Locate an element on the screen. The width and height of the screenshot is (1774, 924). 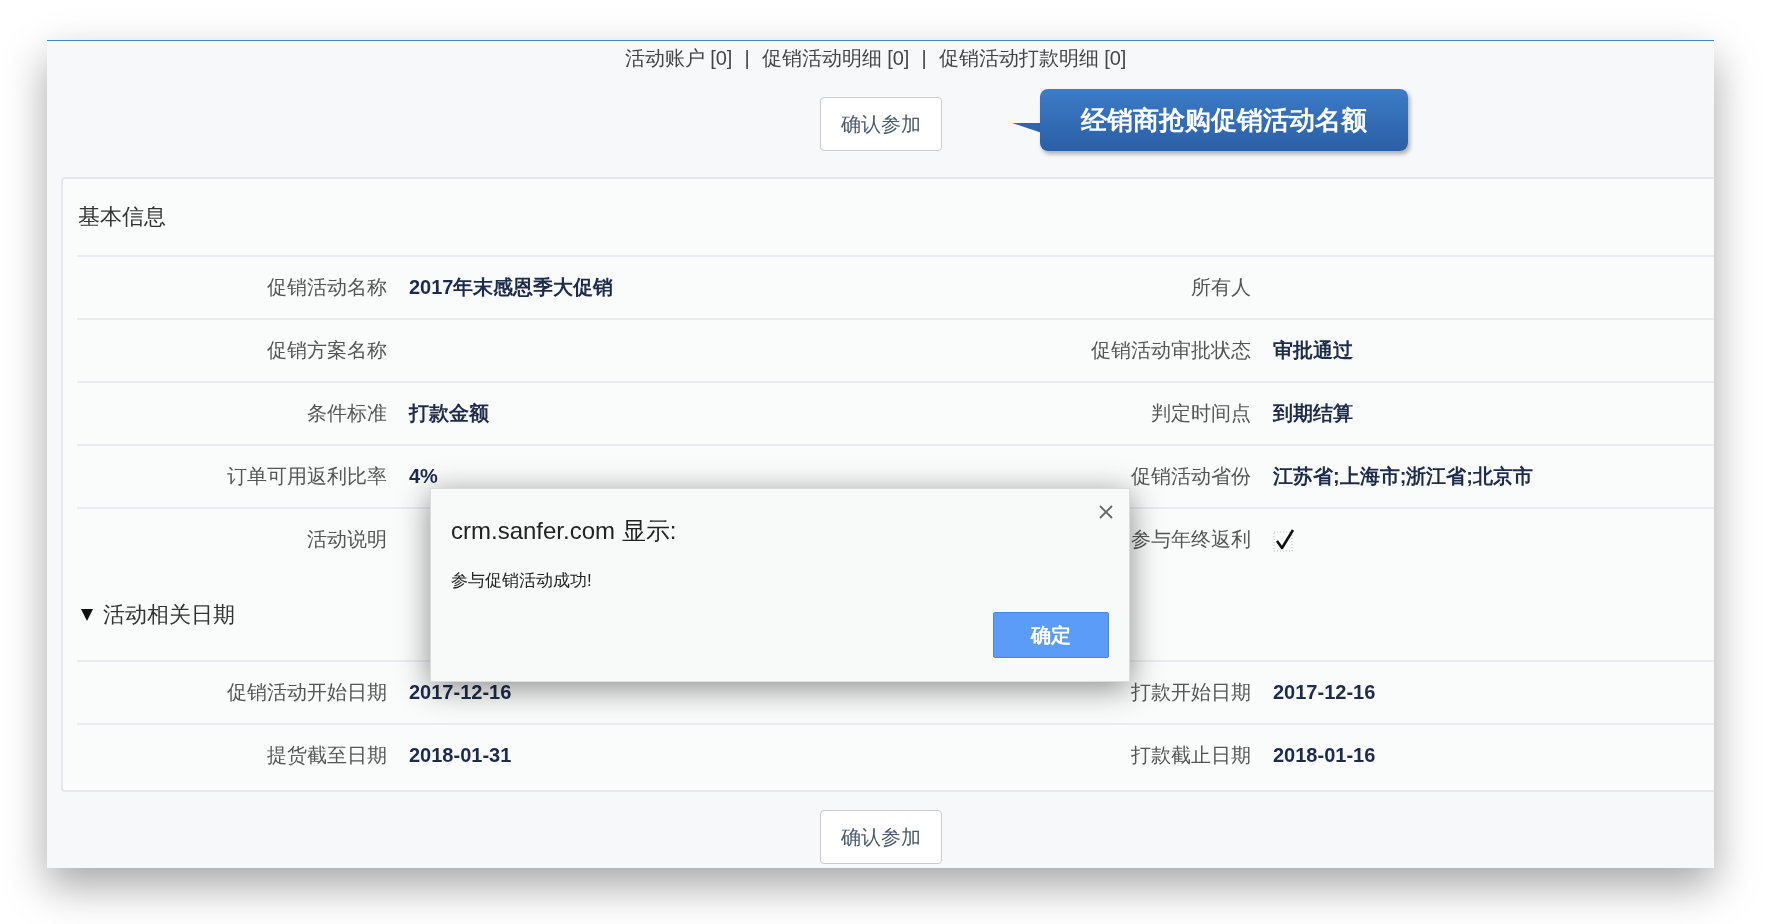
field-value: 审批通过 is located at coordinates (1313, 350).